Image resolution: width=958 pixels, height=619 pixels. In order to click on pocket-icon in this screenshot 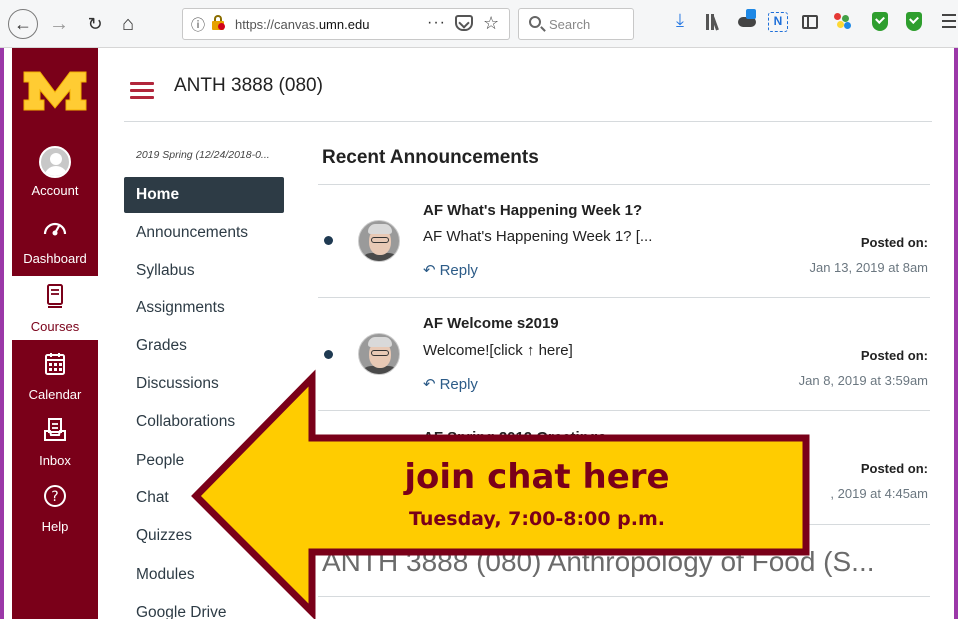, I will do `click(464, 23)`.